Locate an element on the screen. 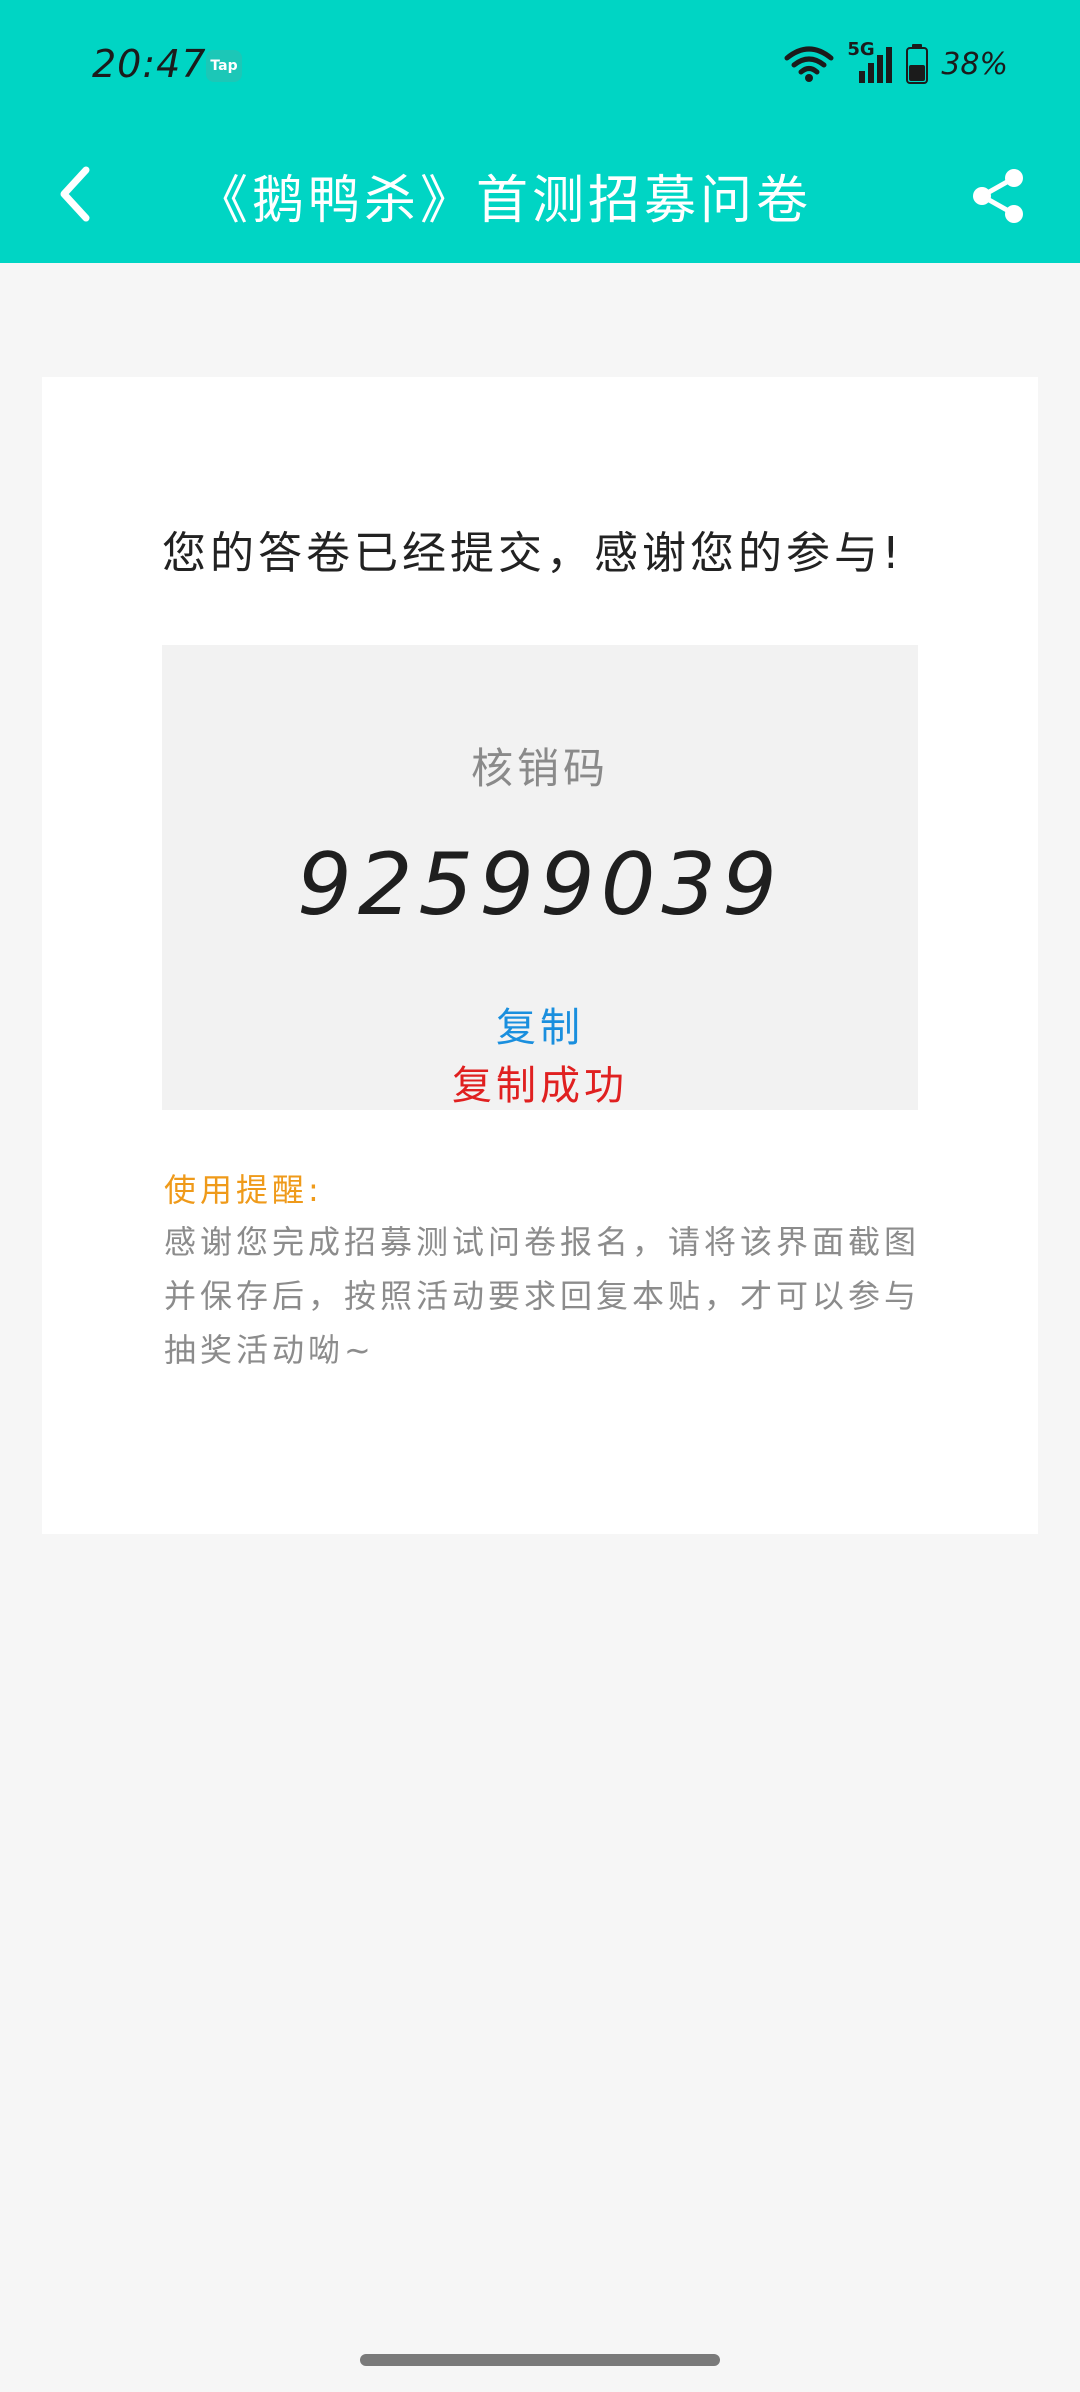 The image size is (1080, 2392). status-bar: 20:47 Tap 5G 38% is located at coordinates (540, 65).